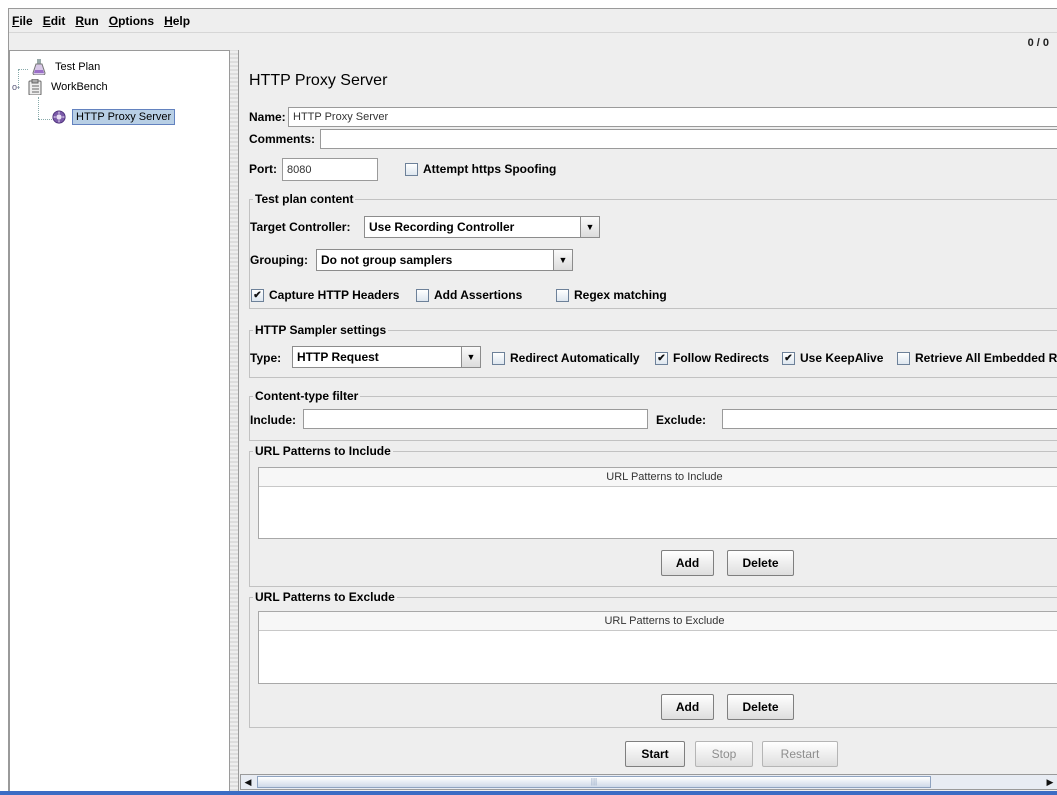 This screenshot has height=795, width=1057. I want to click on port-label: Port:, so click(263, 169).